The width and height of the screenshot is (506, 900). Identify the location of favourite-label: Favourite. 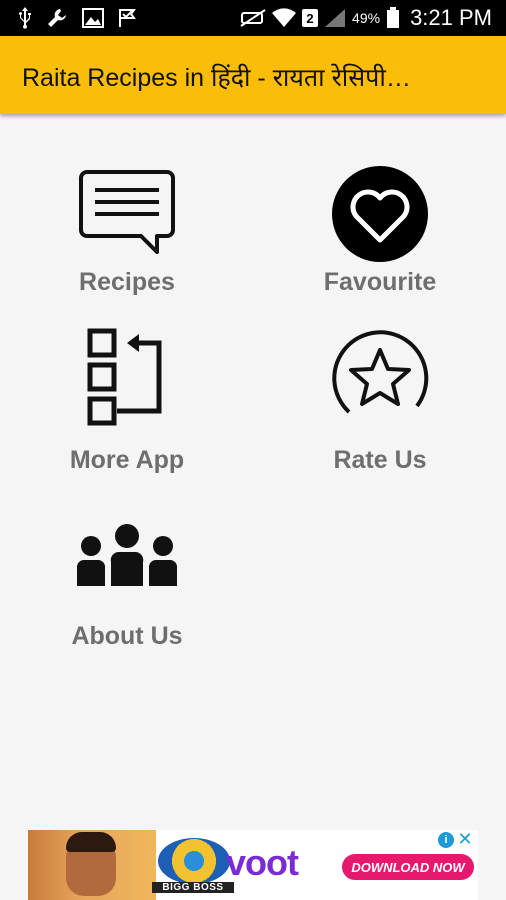
(380, 282).